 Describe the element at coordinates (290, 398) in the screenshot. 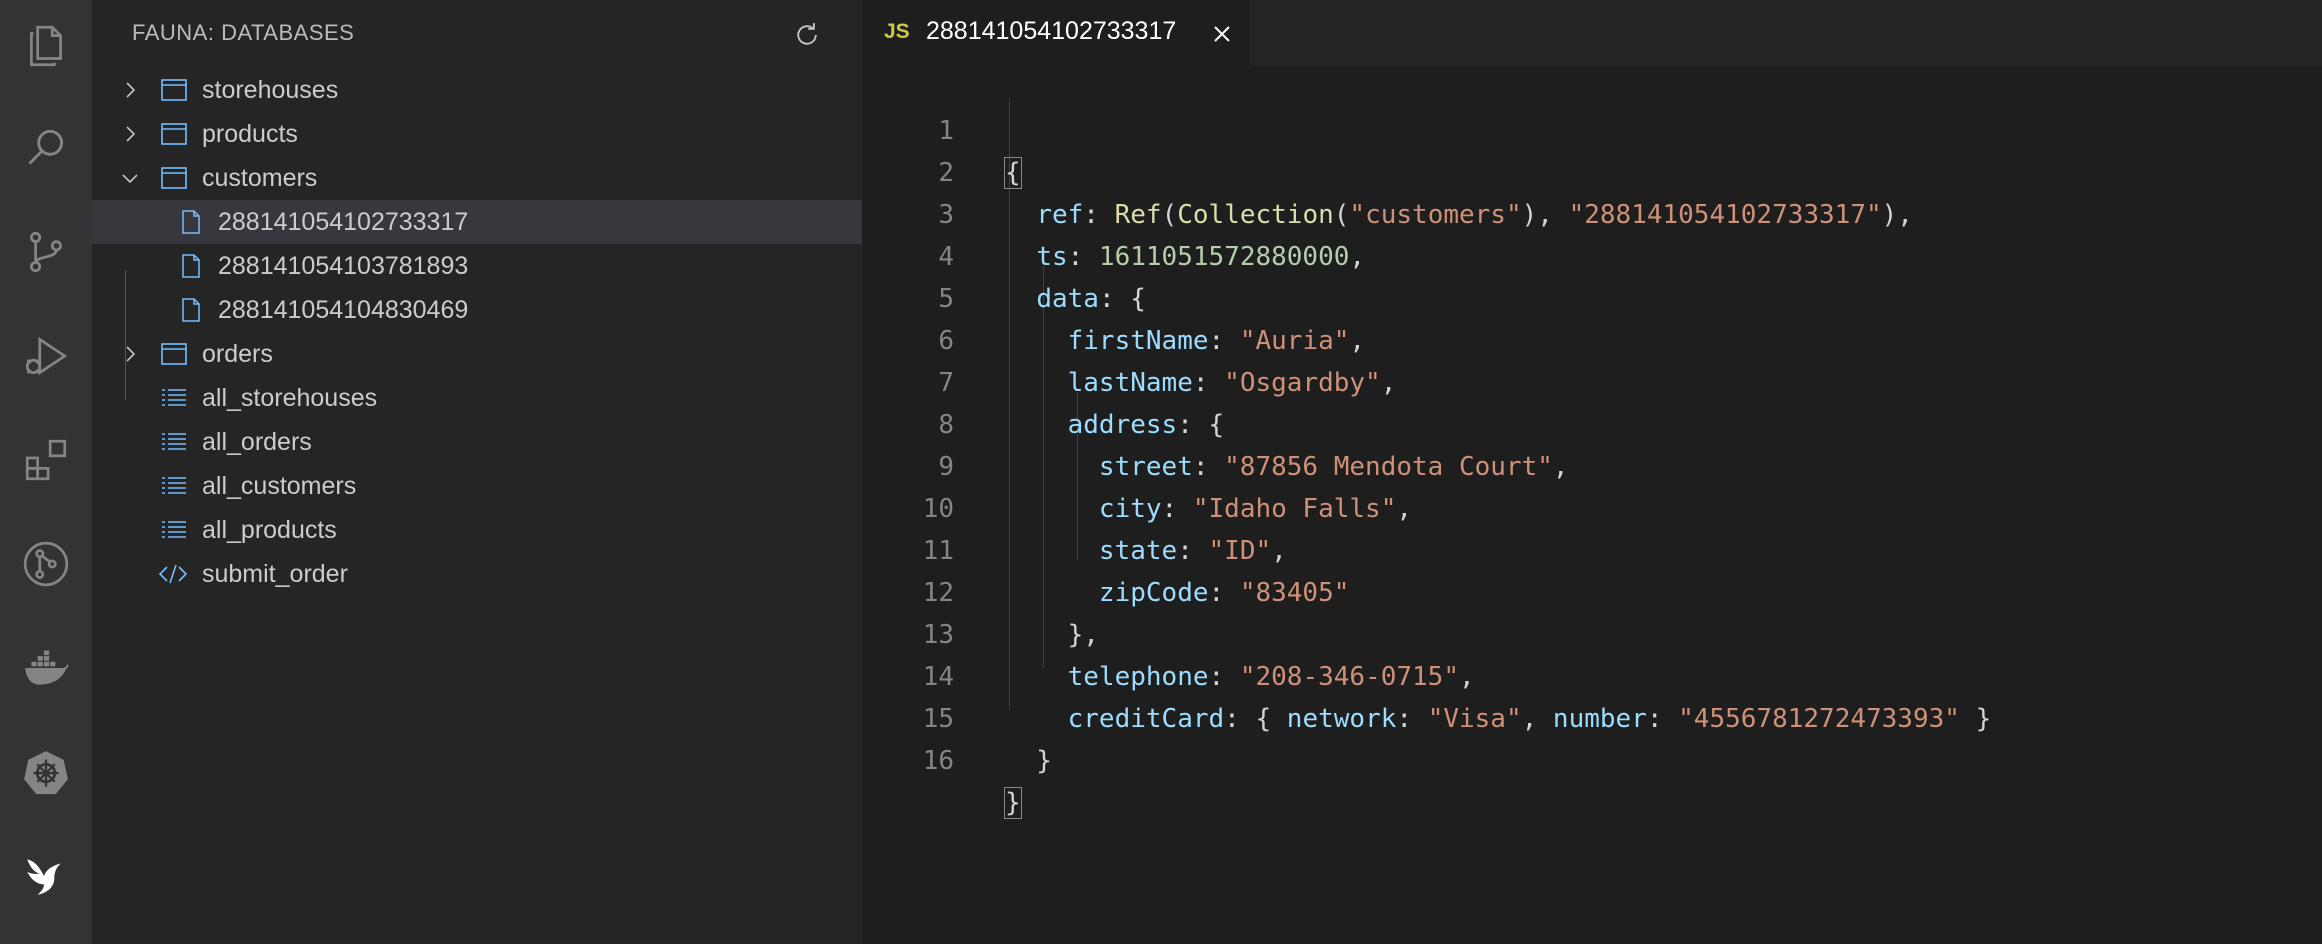

I see `tree-item-label: all_storehouses` at that location.